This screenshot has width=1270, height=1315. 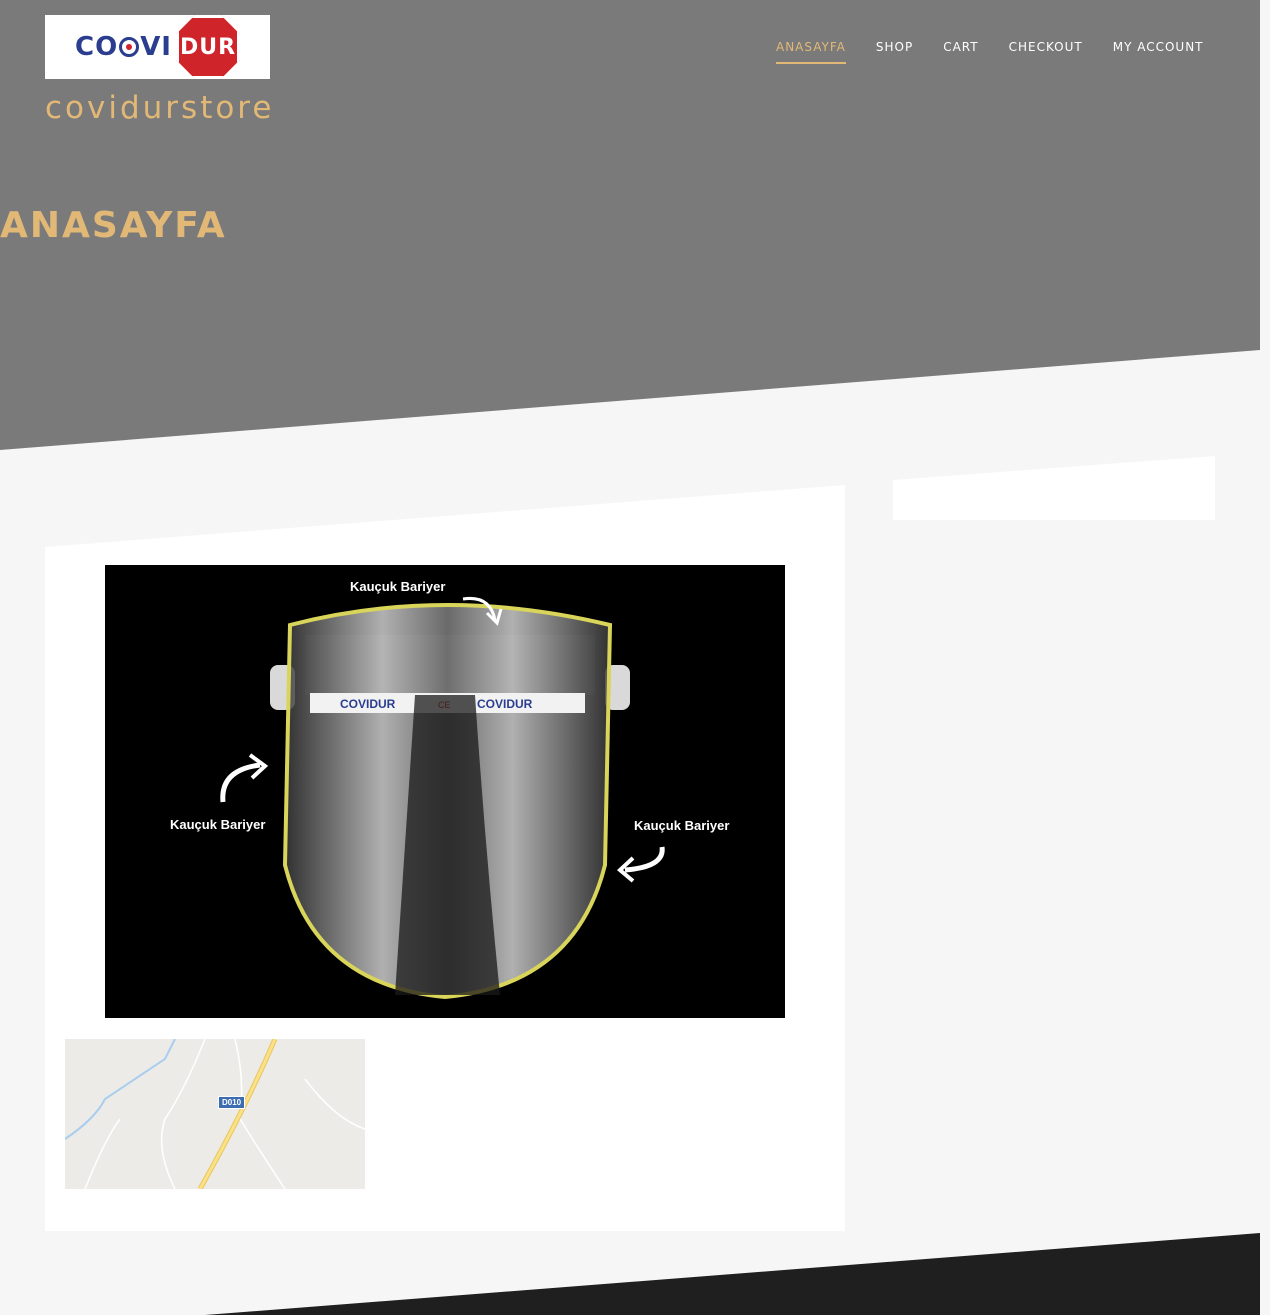 I want to click on logo-wordmark: CO VI DUR, so click(x=157, y=47).